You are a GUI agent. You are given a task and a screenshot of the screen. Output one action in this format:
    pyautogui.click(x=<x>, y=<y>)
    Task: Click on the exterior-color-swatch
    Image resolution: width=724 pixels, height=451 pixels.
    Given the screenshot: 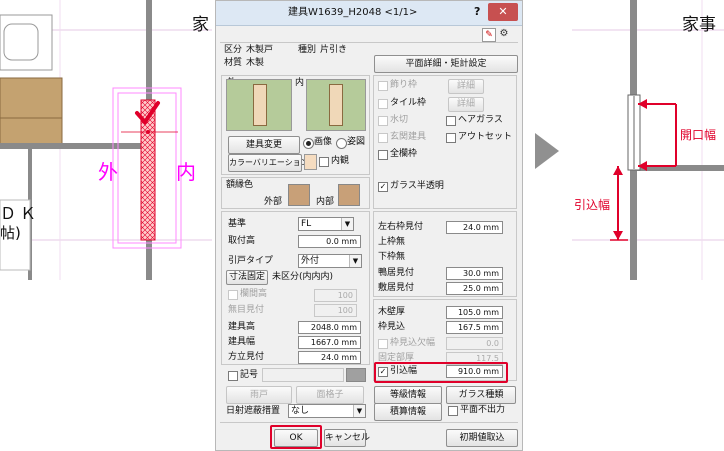 What is the action you would take?
    pyautogui.click(x=299, y=195)
    